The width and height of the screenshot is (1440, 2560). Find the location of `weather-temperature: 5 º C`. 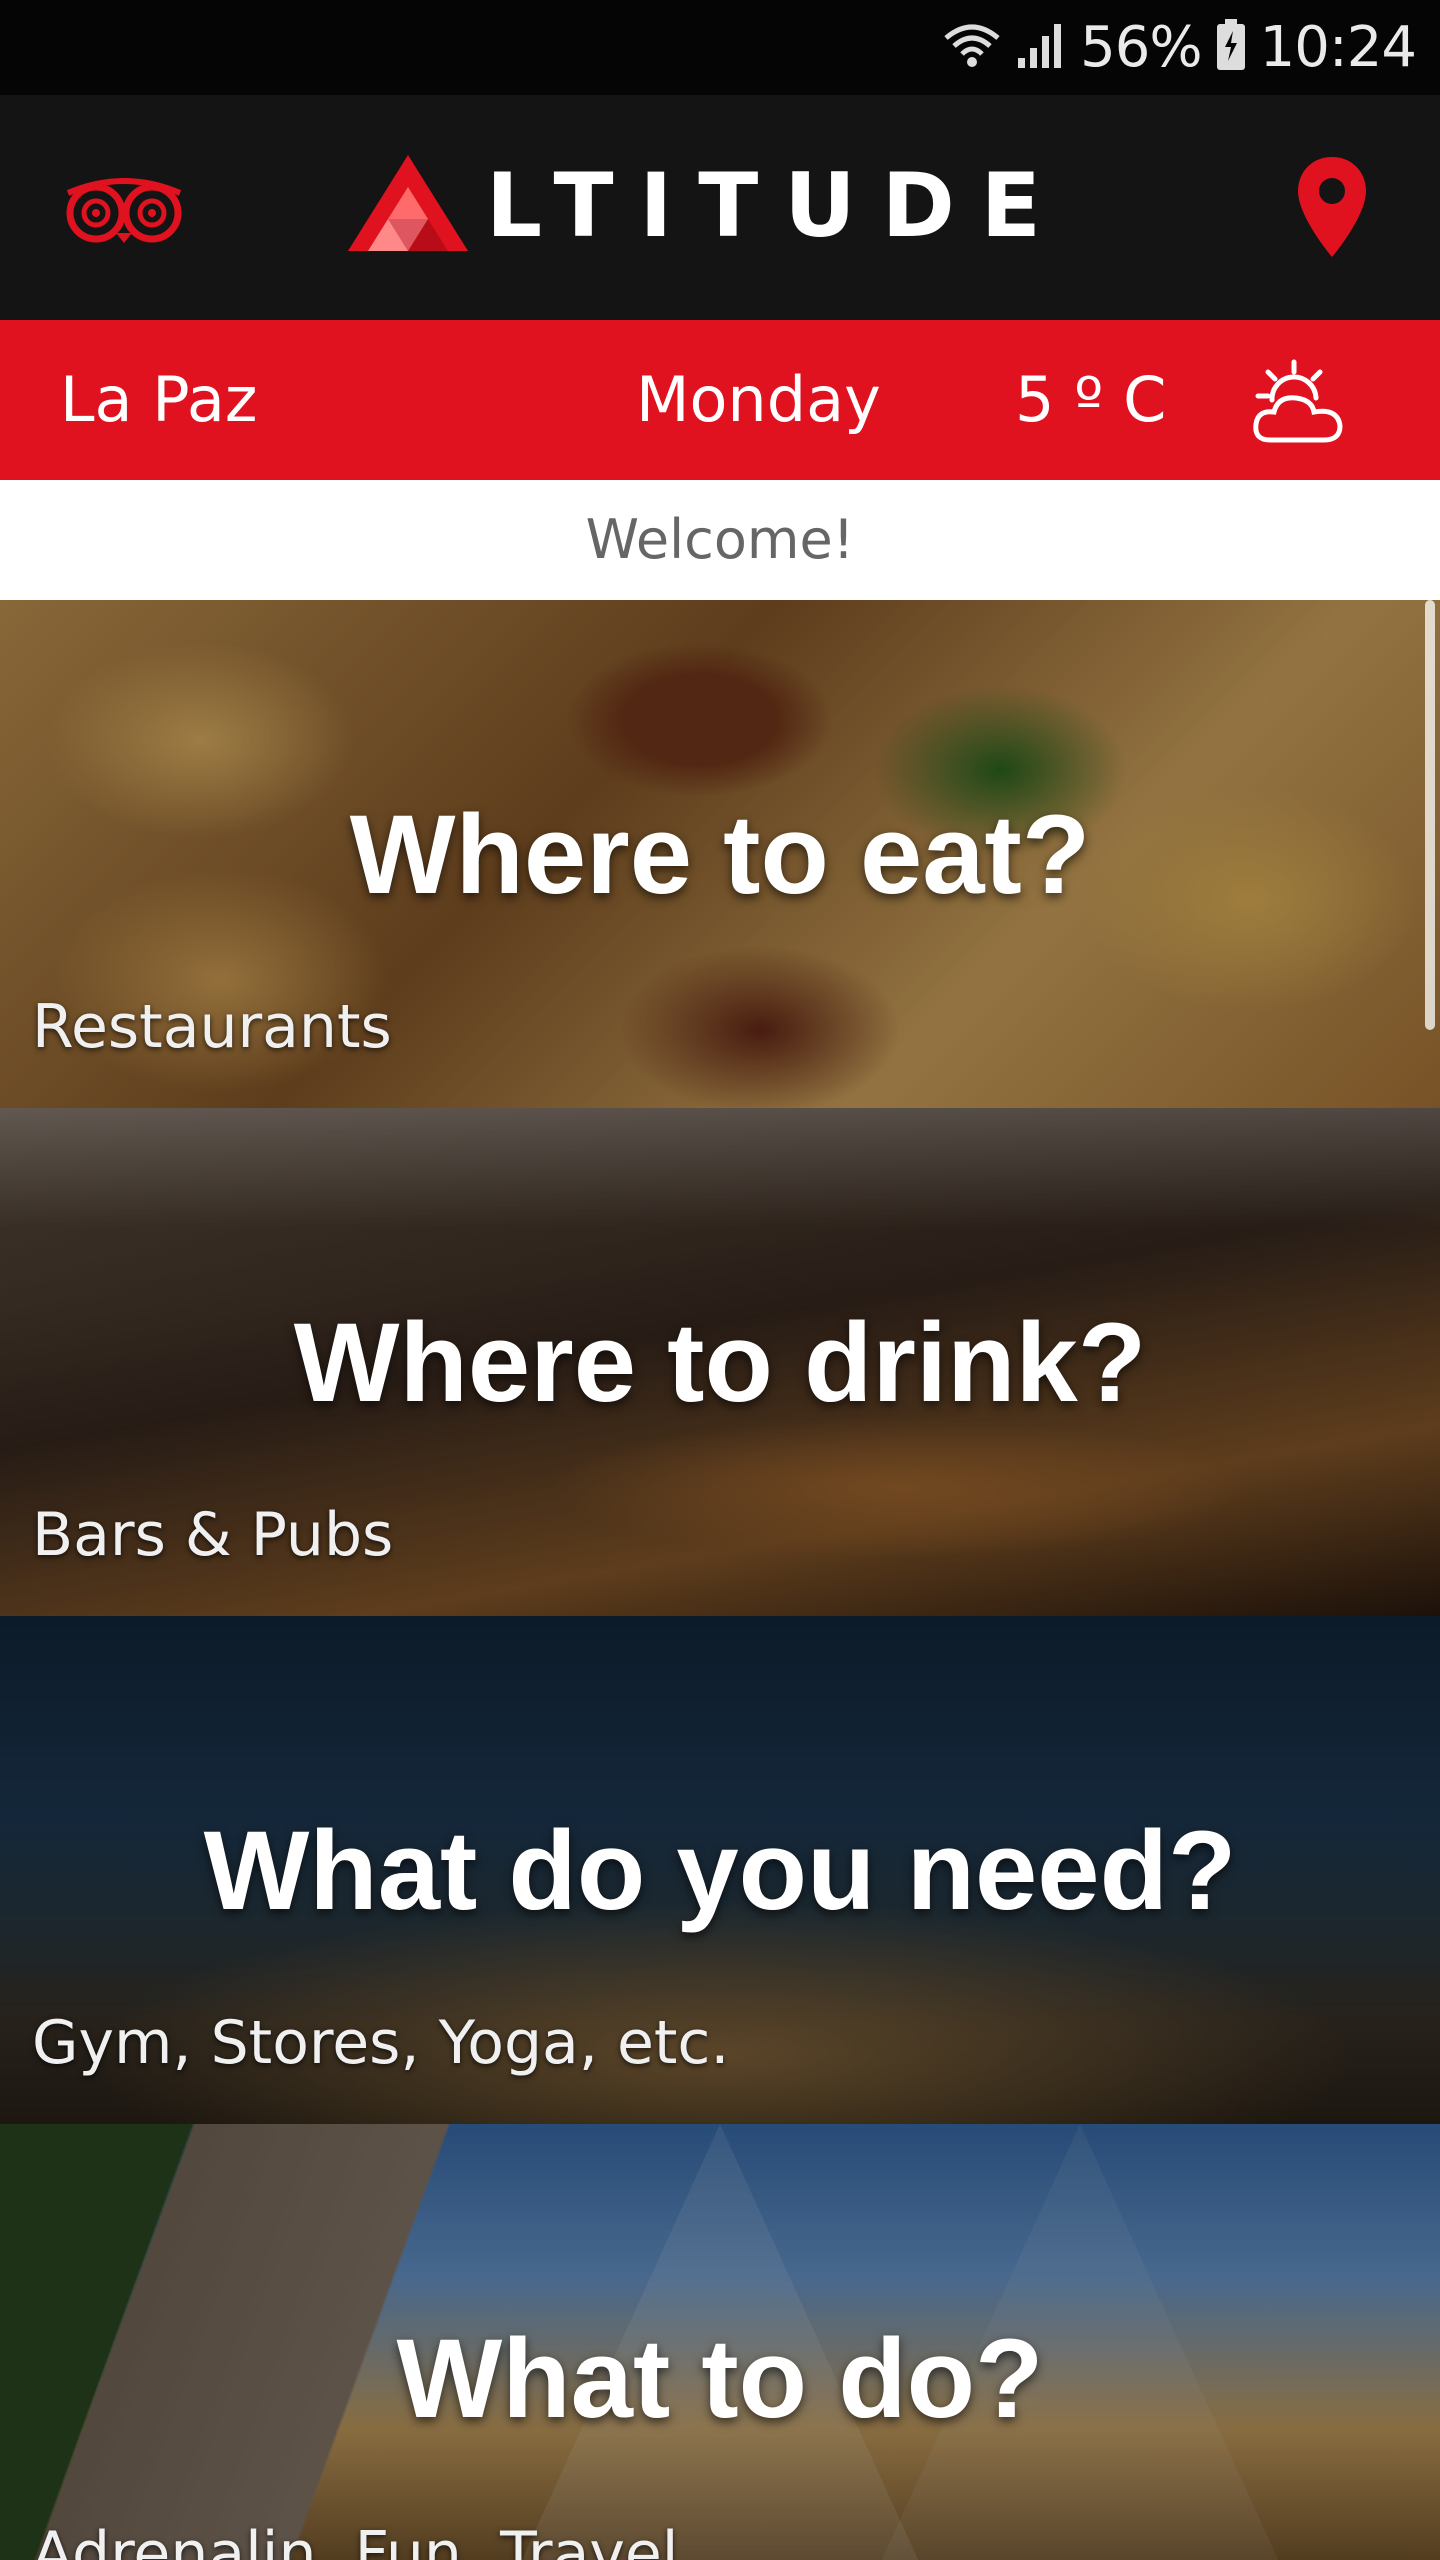

weather-temperature: 5 º C is located at coordinates (1091, 399).